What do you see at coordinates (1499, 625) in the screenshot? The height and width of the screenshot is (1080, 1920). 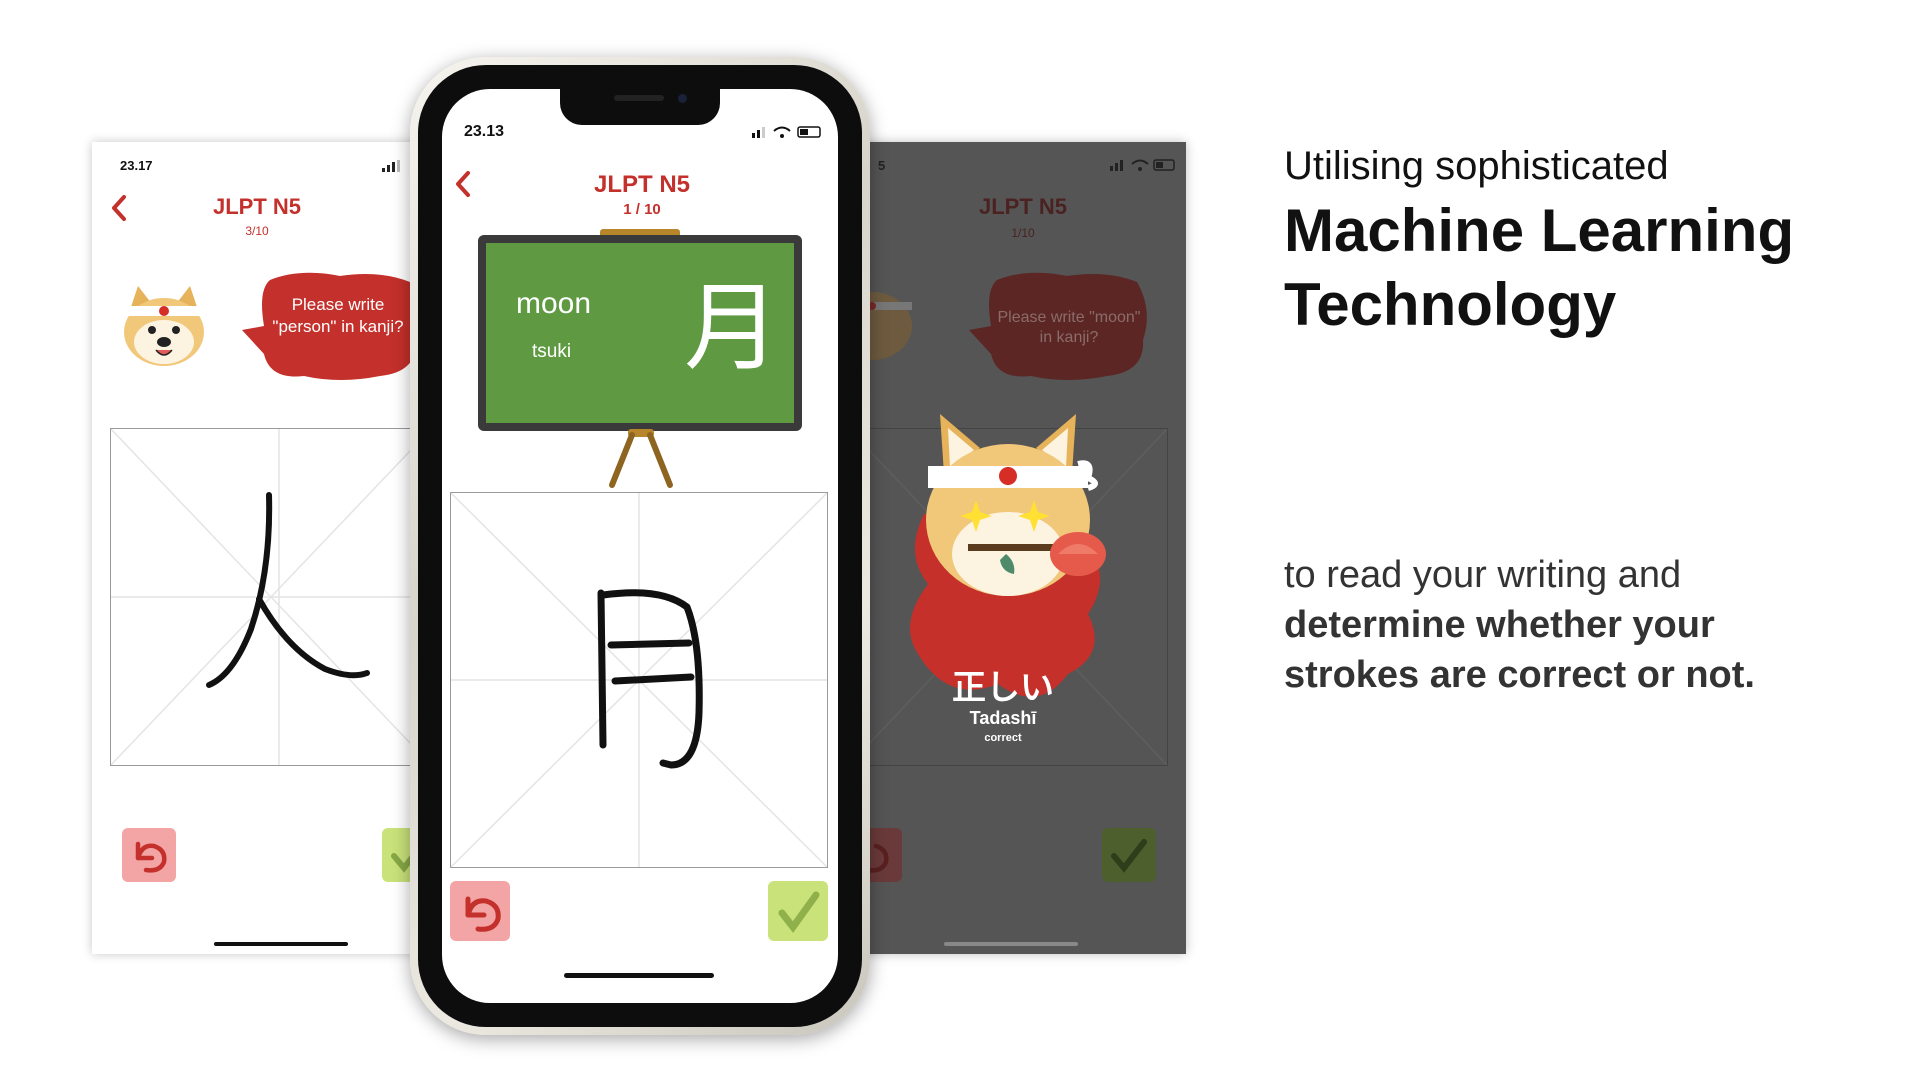 I see `body-line-2: determine whether your` at bounding box center [1499, 625].